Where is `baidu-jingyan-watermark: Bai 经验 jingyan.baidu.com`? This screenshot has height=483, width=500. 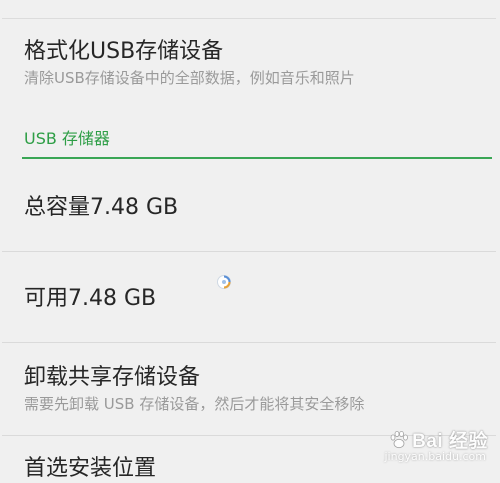
baidu-jingyan-watermark: Bai 经验 jingyan.baidu.com is located at coordinates (436, 444).